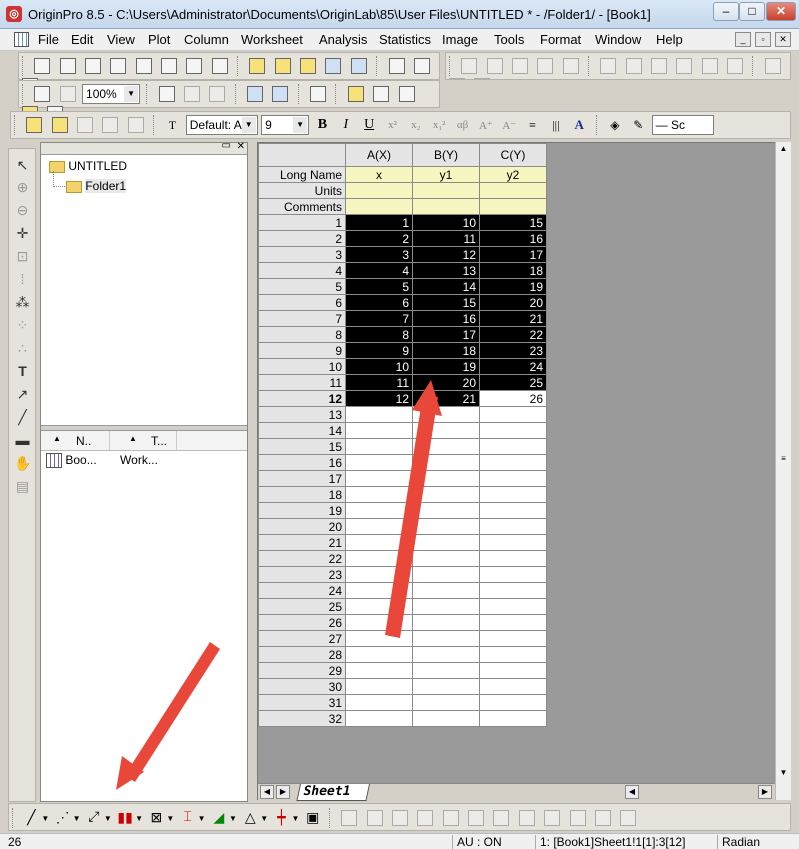 This screenshot has height=849, width=799. Describe the element at coordinates (302, 606) in the screenshot. I see `row-number: 25` at that location.